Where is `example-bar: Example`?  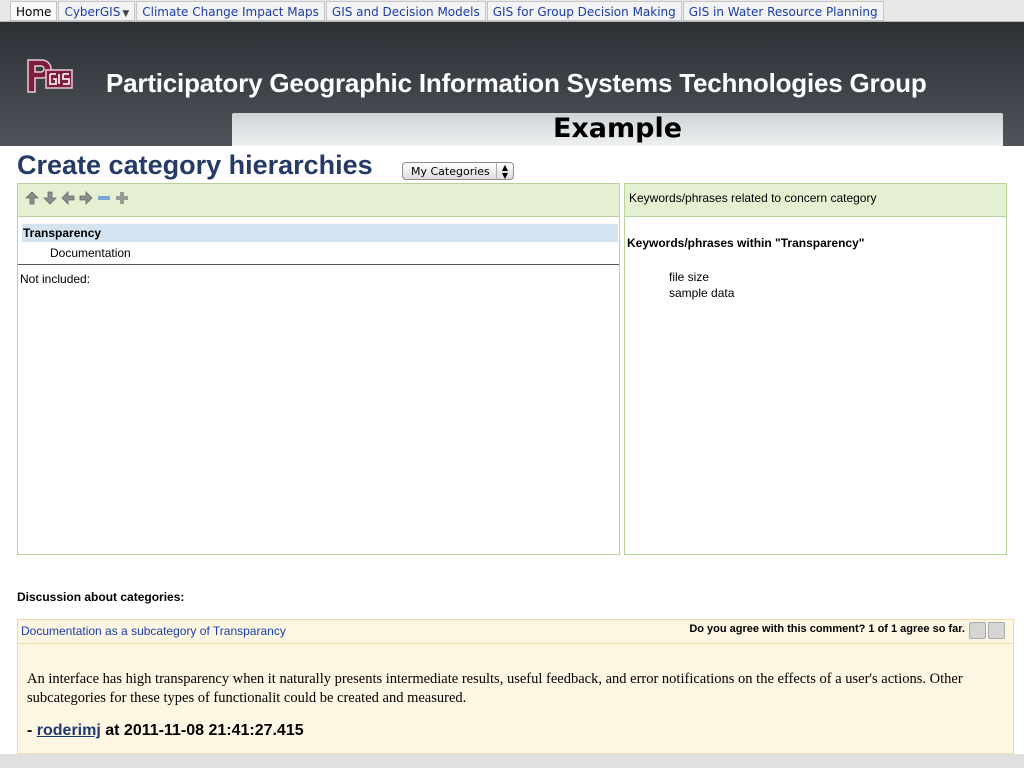
example-bar: Example is located at coordinates (617, 129).